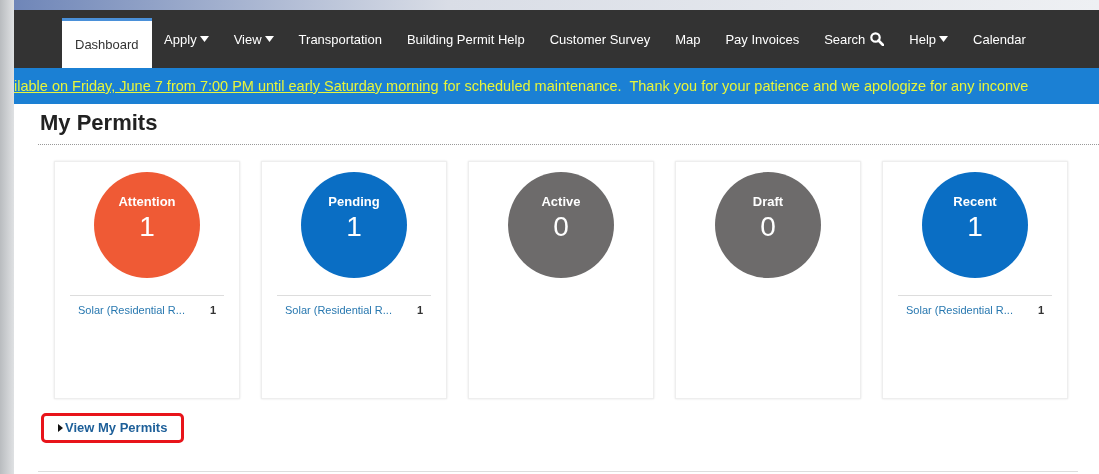 The width and height of the screenshot is (1099, 474). What do you see at coordinates (854, 39) in the screenshot?
I see `nav-tab: Search` at bounding box center [854, 39].